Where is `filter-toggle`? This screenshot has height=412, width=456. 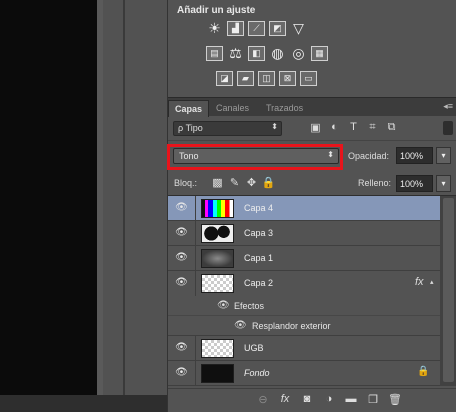
filter-toggle is located at coordinates (448, 128).